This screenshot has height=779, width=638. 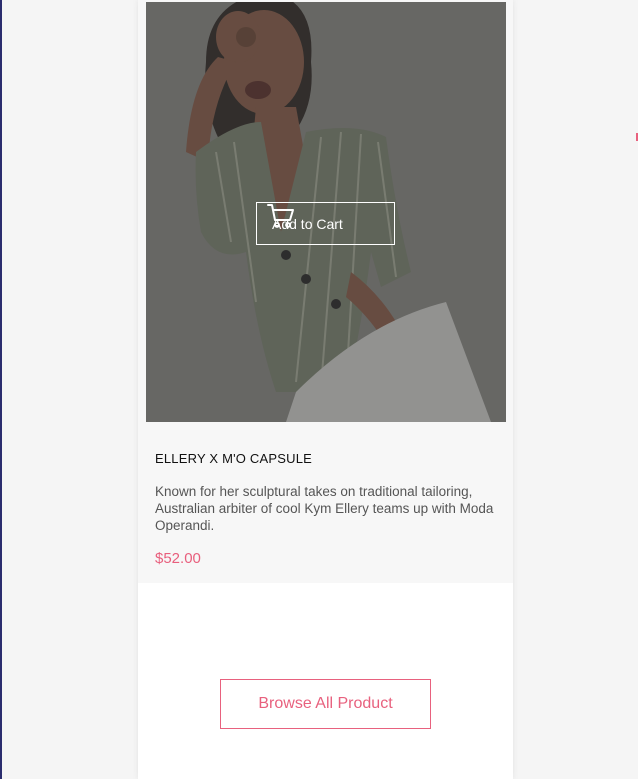 I want to click on browse-all-product-button: Browse All Product, so click(x=325, y=704).